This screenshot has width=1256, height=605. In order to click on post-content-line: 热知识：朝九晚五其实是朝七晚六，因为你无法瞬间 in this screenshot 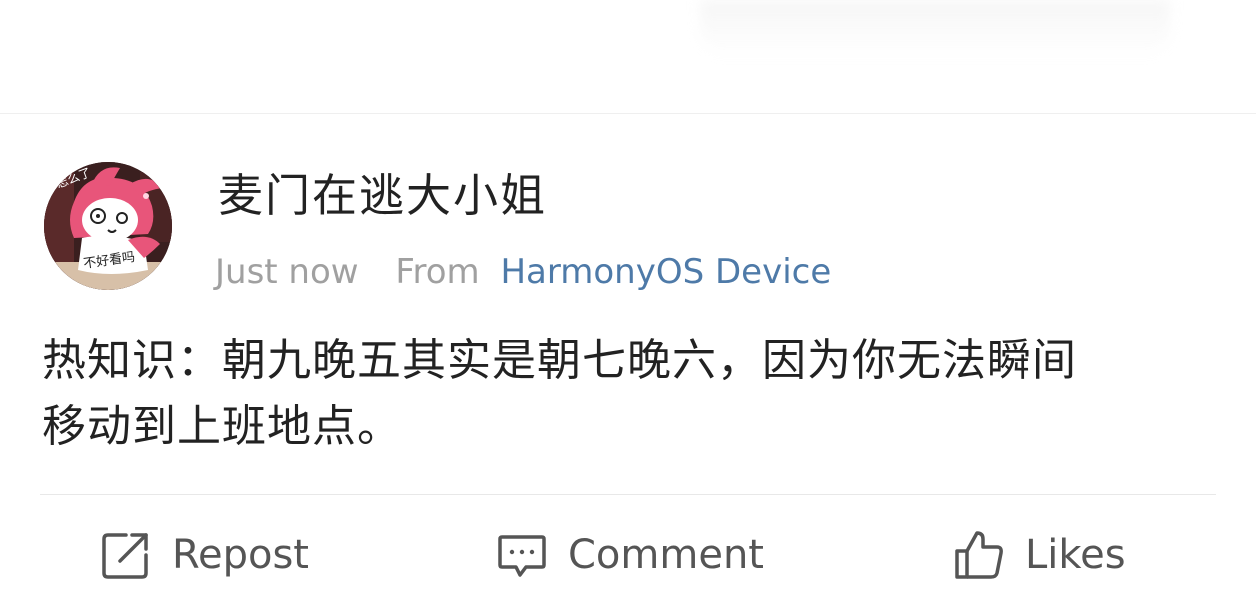, I will do `click(559, 360)`.